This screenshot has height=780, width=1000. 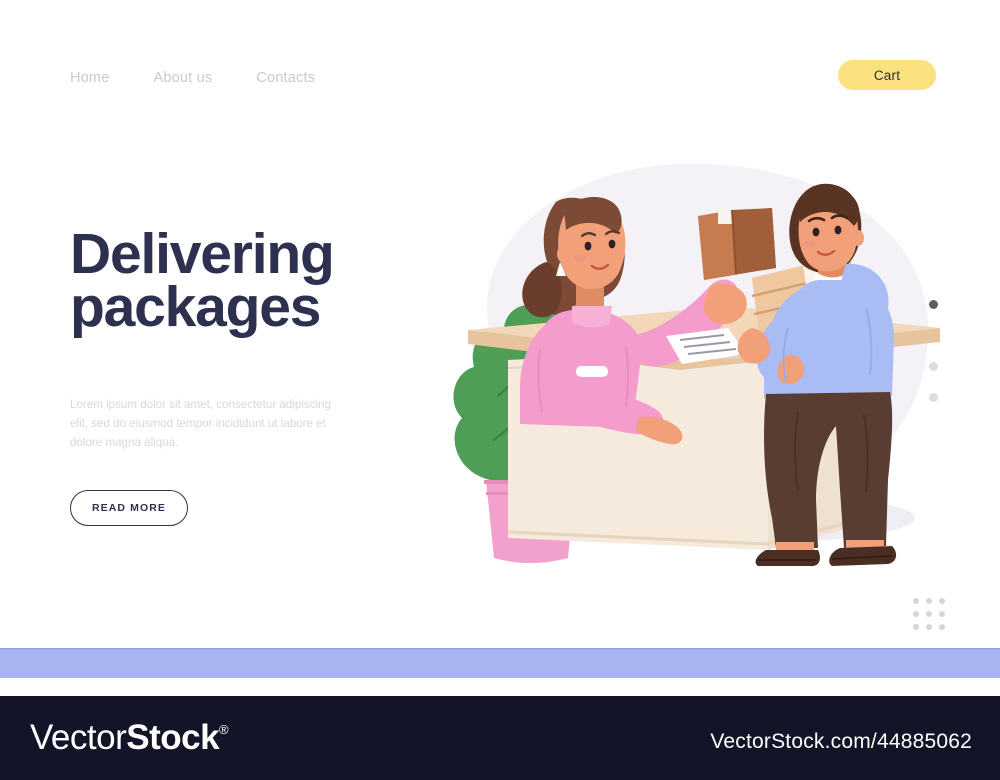 What do you see at coordinates (592, 317) in the screenshot?
I see `woman-sweater-collar` at bounding box center [592, 317].